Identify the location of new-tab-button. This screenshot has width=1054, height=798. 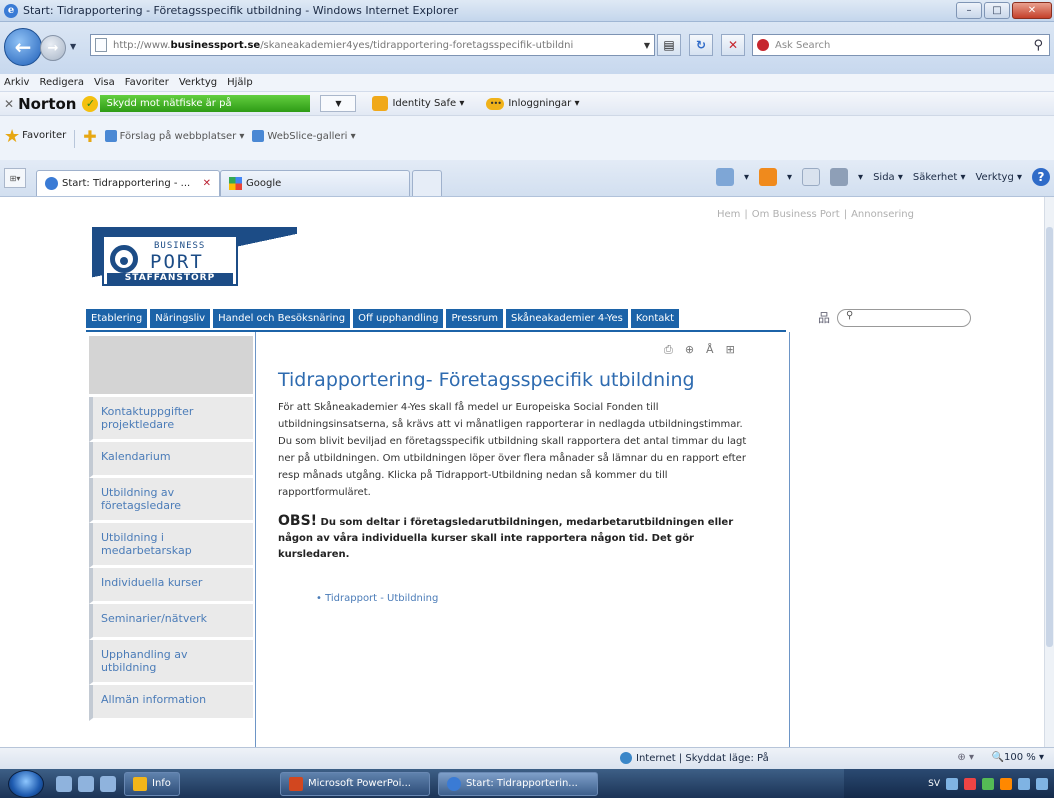
(427, 183).